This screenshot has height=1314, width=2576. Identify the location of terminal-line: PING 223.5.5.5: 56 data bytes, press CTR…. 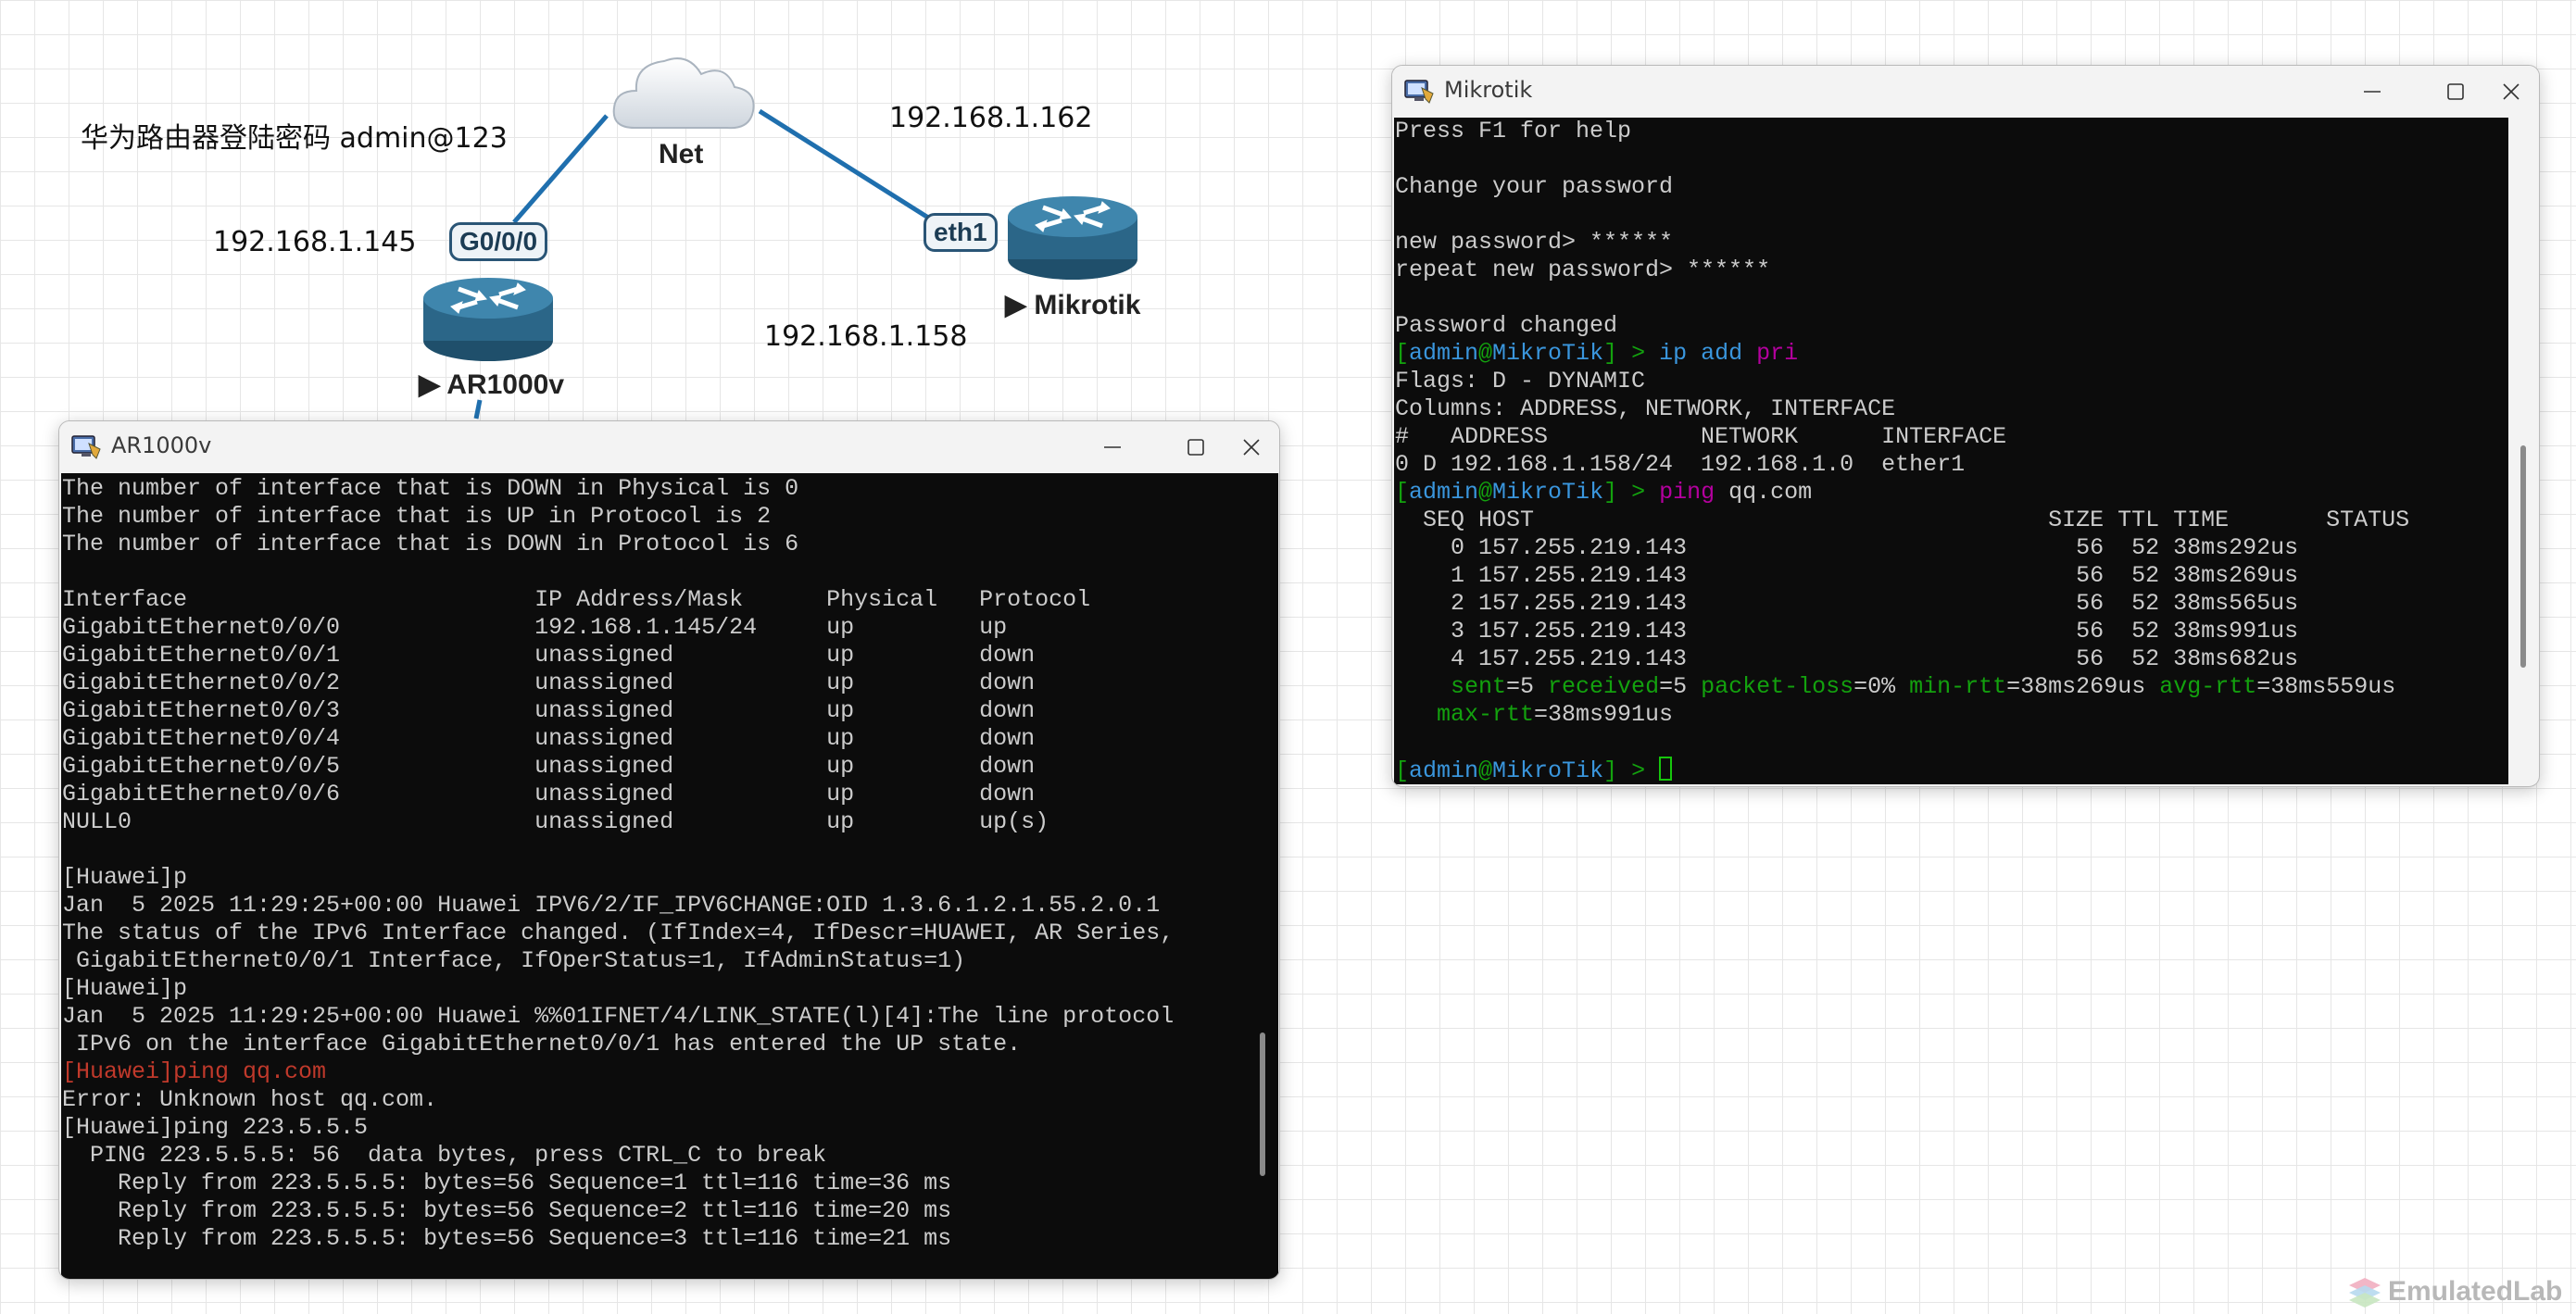
(670, 1156).